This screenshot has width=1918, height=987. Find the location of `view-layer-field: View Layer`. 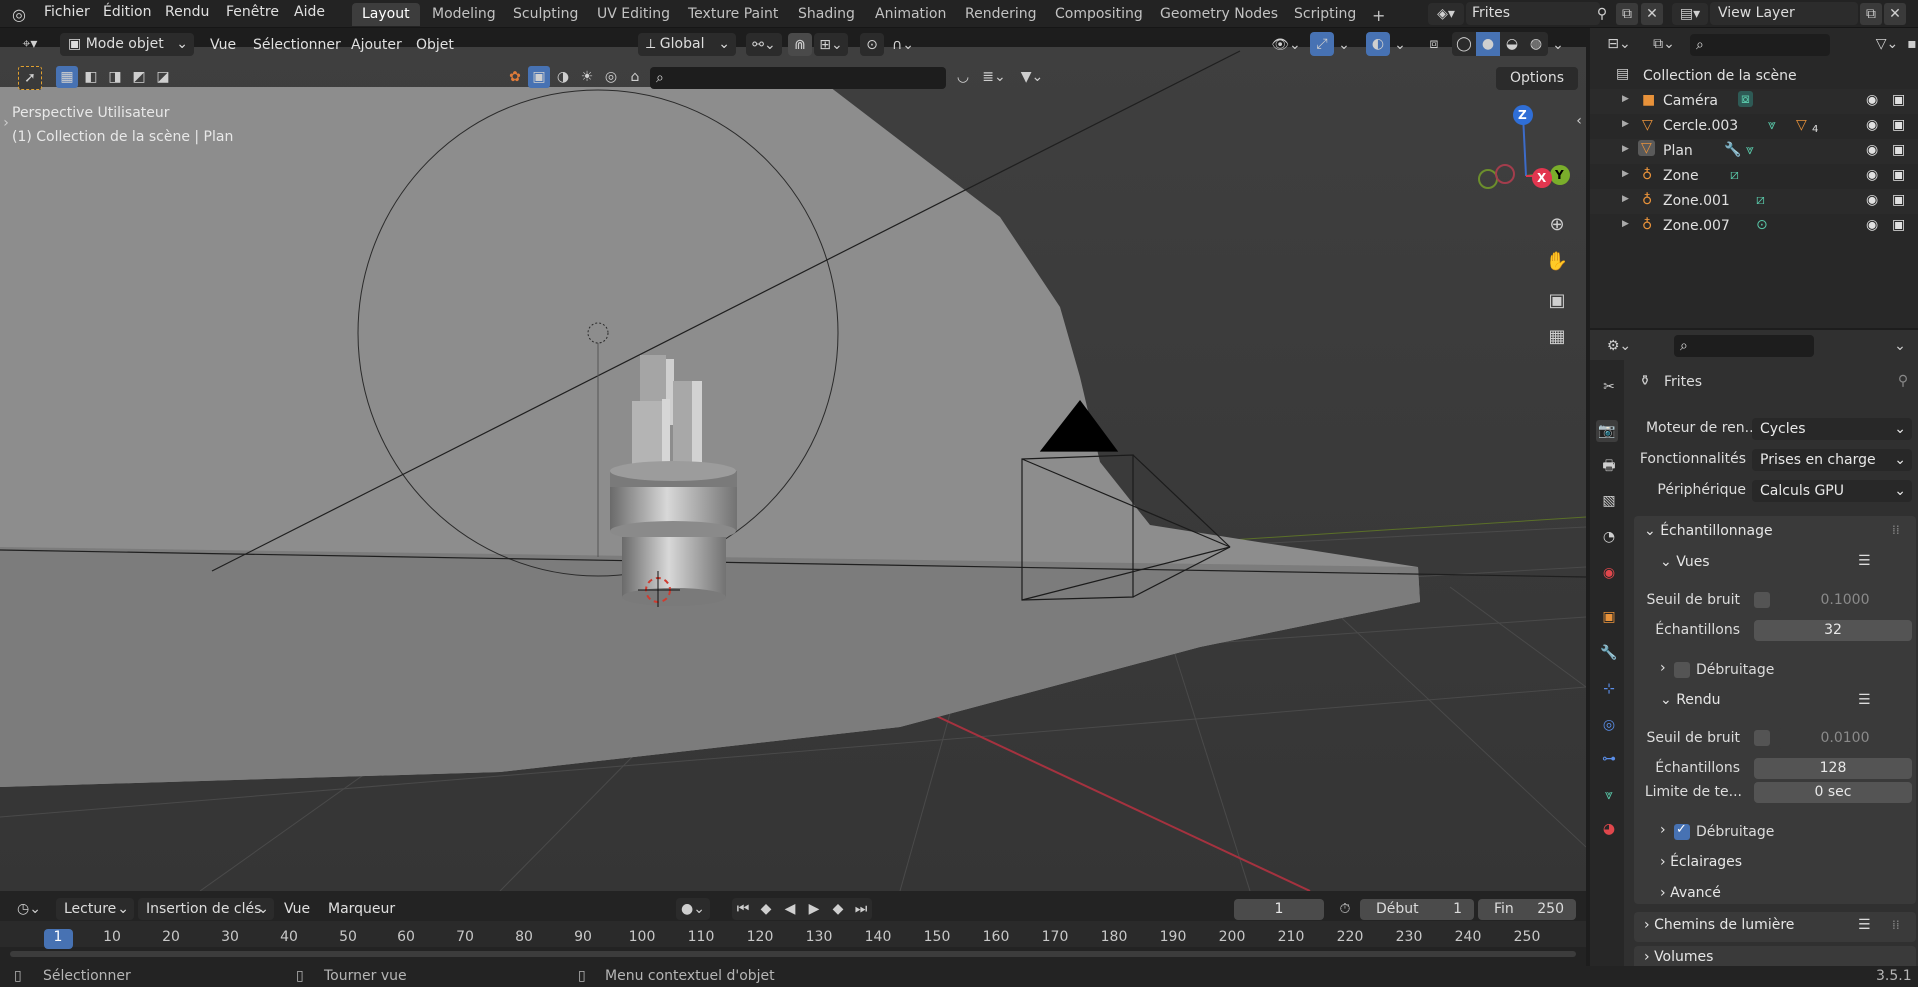

view-layer-field: View Layer is located at coordinates (1784, 13).